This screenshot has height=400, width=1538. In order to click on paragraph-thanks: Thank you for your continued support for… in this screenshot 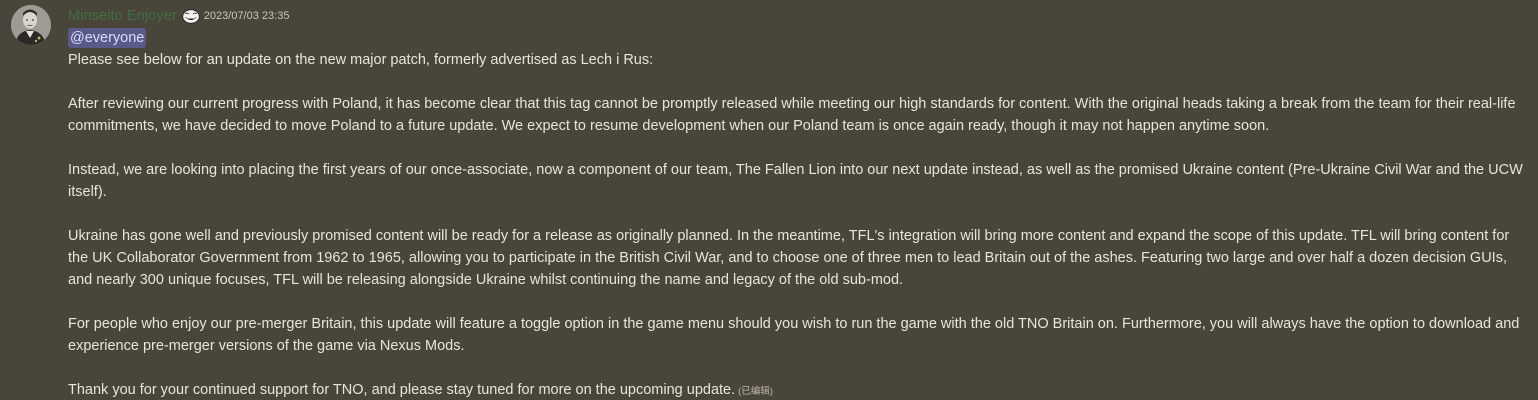, I will do `click(799, 389)`.